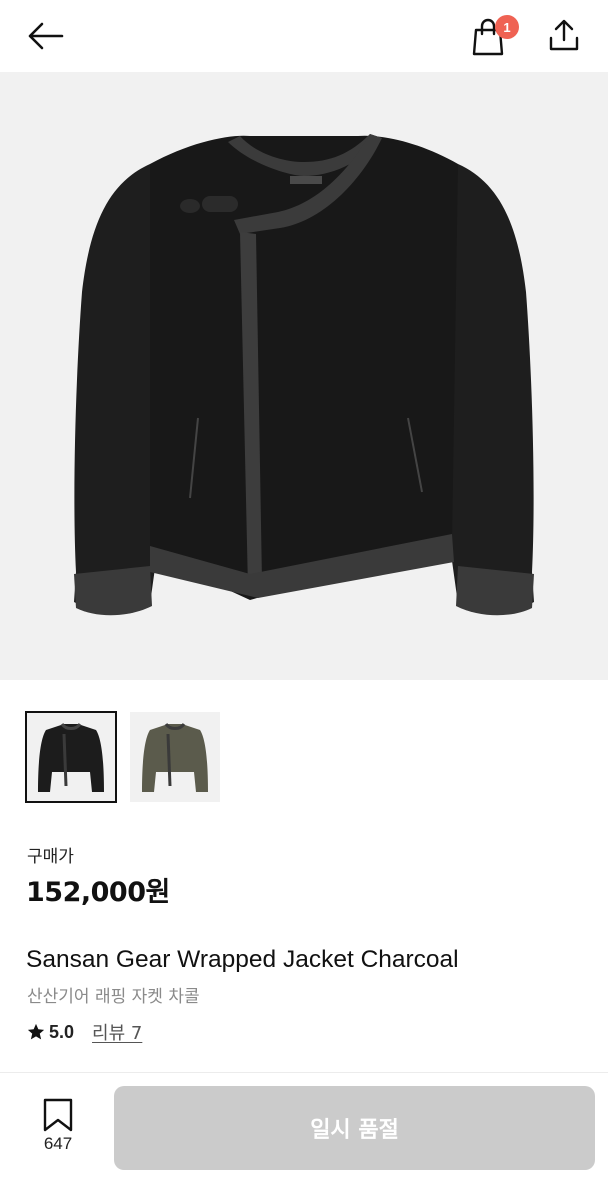  Describe the element at coordinates (492, 35) in the screenshot. I see `cart-button: 1` at that location.